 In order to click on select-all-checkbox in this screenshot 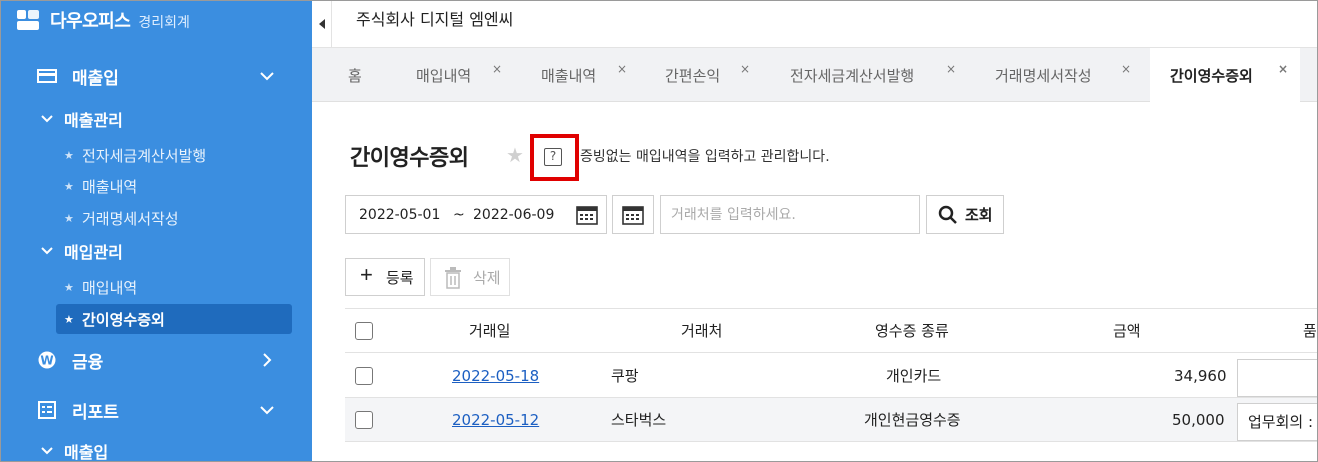, I will do `click(364, 331)`.